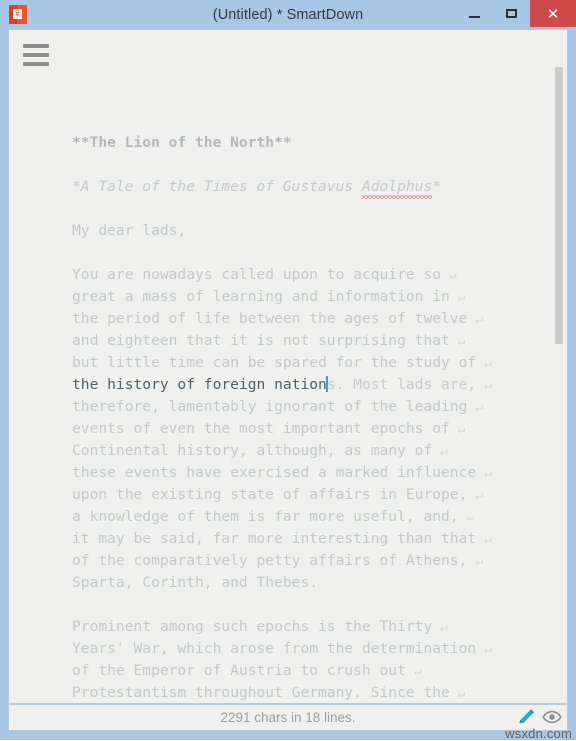  I want to click on title-bar: # (Untitled) * SmartDown ✕, so click(288, 14).